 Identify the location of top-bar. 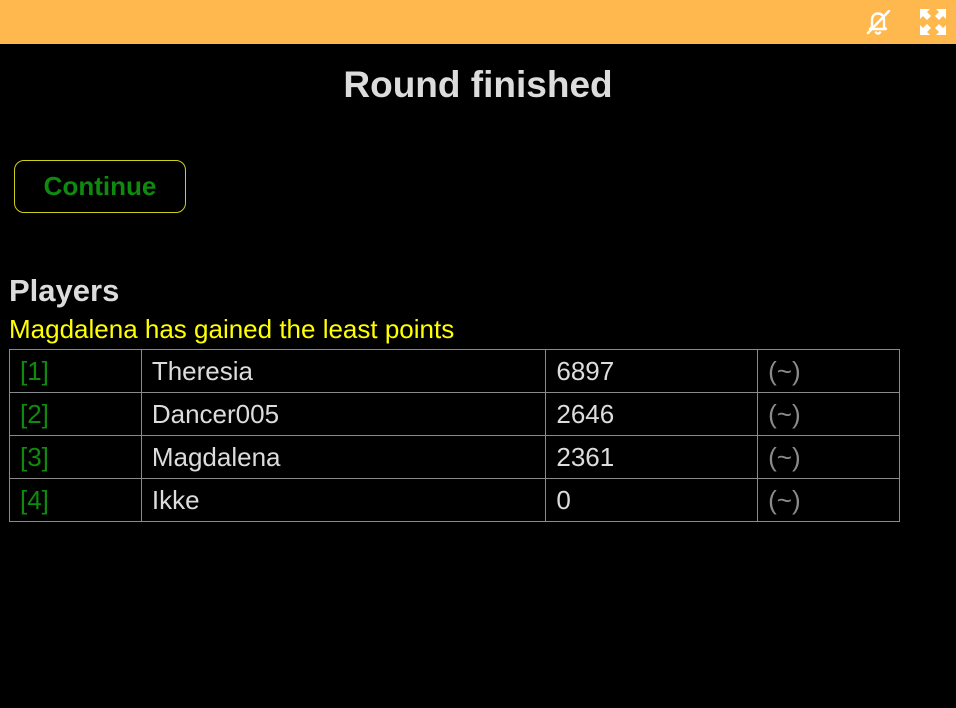
(478, 22).